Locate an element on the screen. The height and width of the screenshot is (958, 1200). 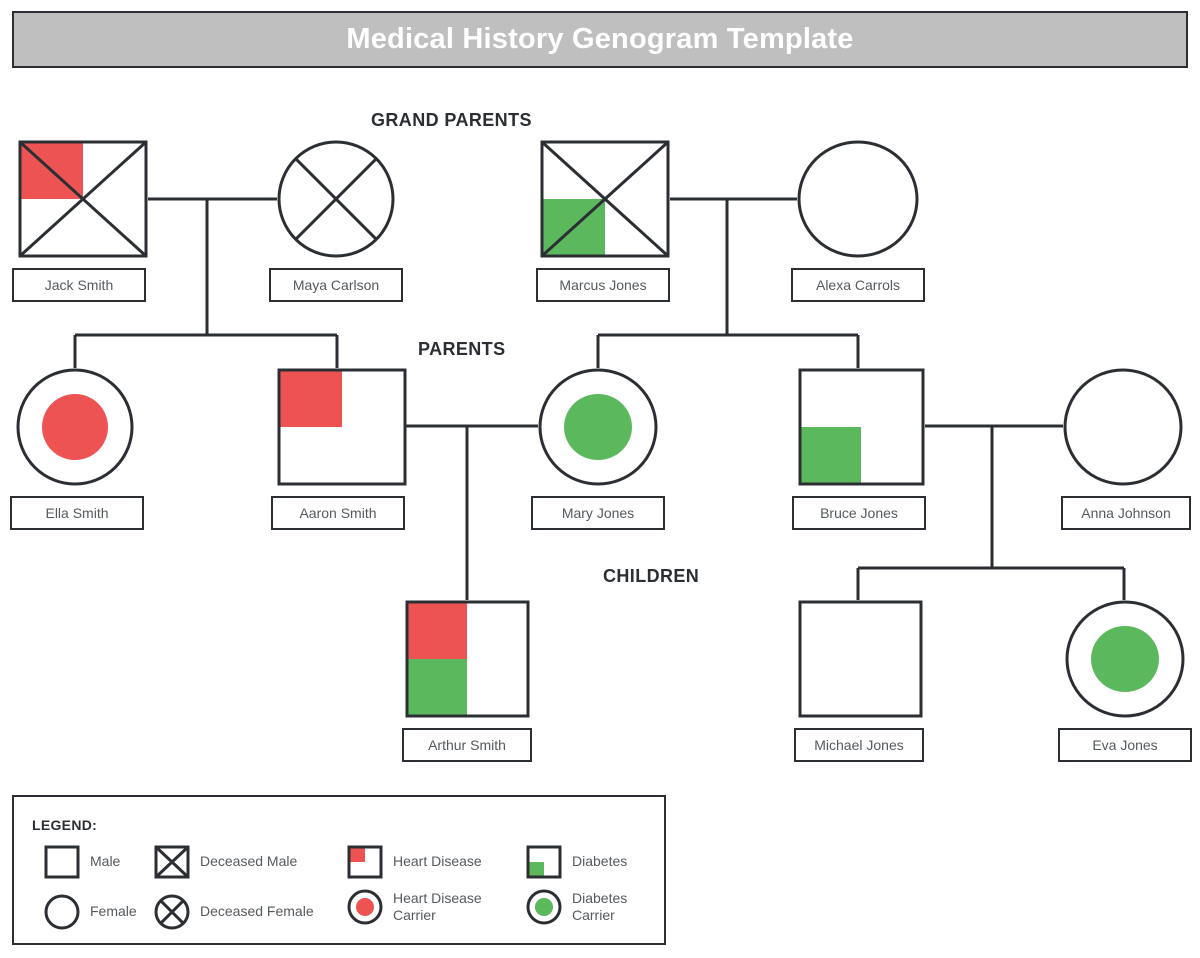
symbol-square is located at coordinates (860, 659).